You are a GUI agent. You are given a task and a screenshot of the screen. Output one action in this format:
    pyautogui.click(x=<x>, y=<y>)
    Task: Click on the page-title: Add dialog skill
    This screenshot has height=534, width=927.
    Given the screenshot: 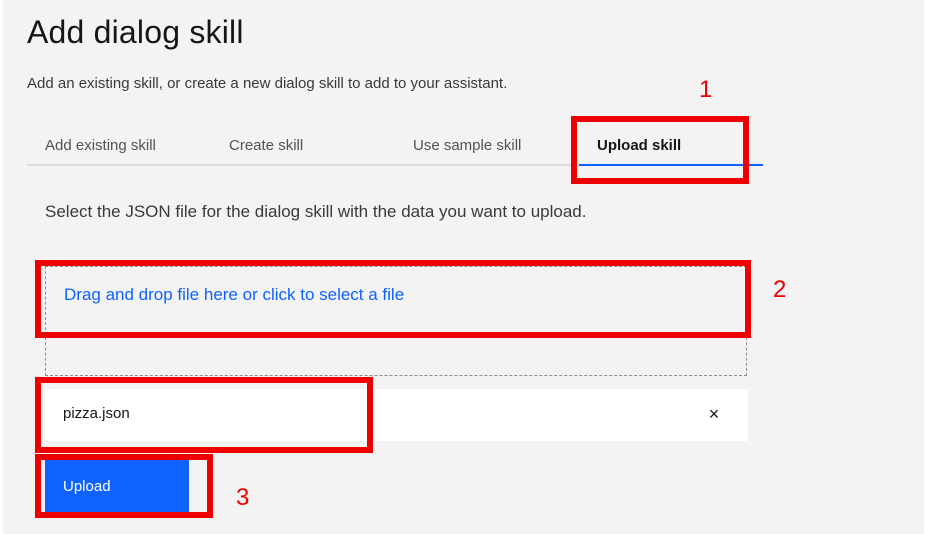 What is the action you would take?
    pyautogui.click(x=135, y=32)
    